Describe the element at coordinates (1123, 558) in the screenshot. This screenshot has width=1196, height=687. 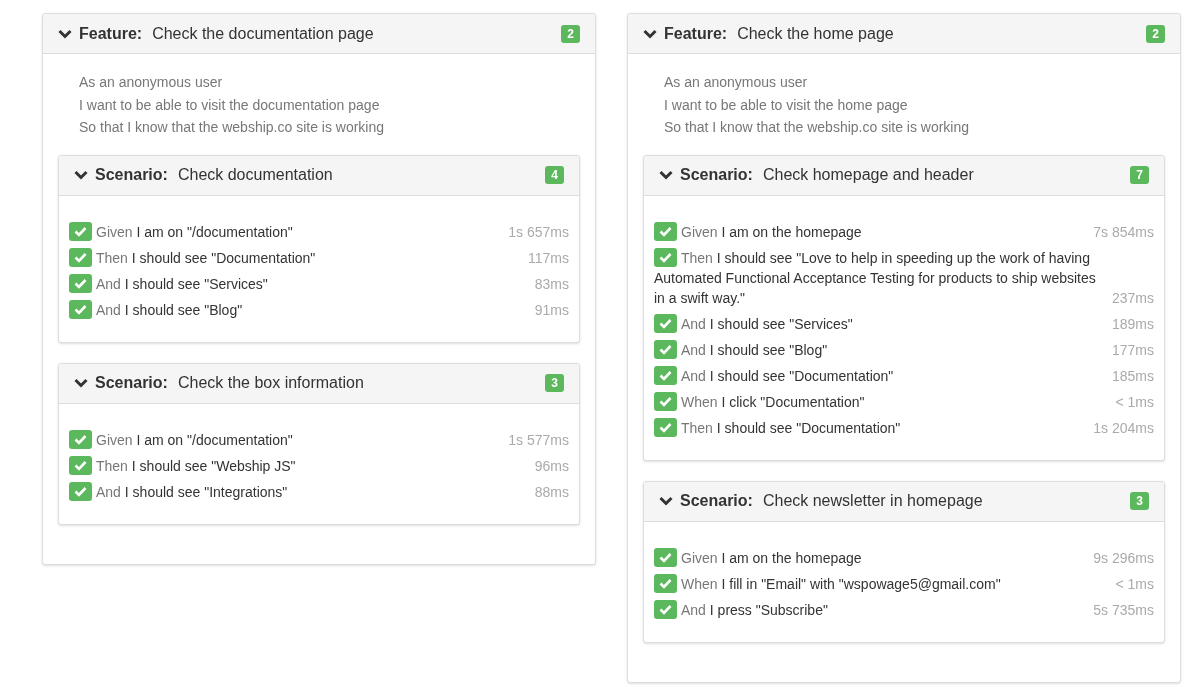
I see `step-duration: 9s 296ms` at that location.